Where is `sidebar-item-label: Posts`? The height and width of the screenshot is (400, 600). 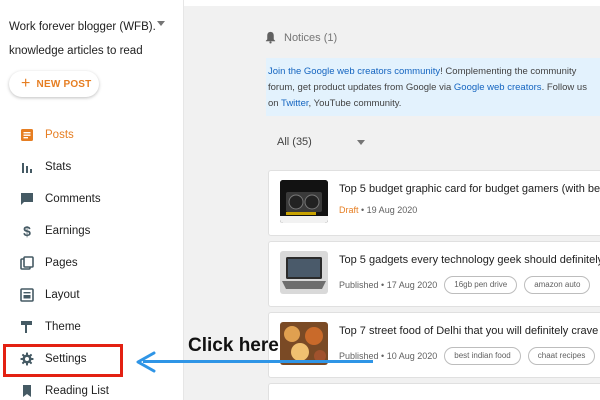
sidebar-item-label: Posts is located at coordinates (59, 135).